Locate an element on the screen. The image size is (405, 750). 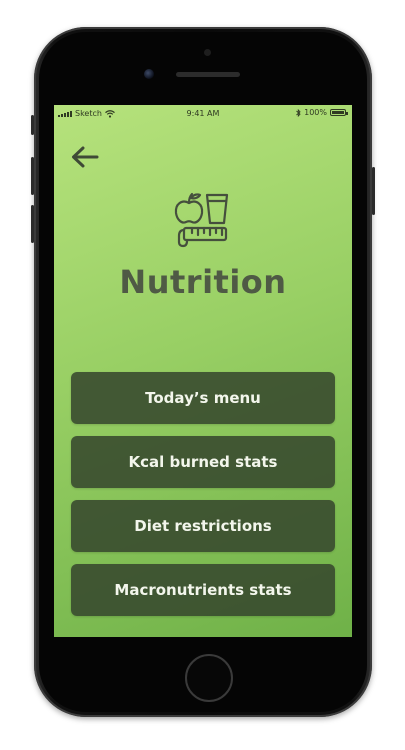
mute-switch is located at coordinates (32, 125).